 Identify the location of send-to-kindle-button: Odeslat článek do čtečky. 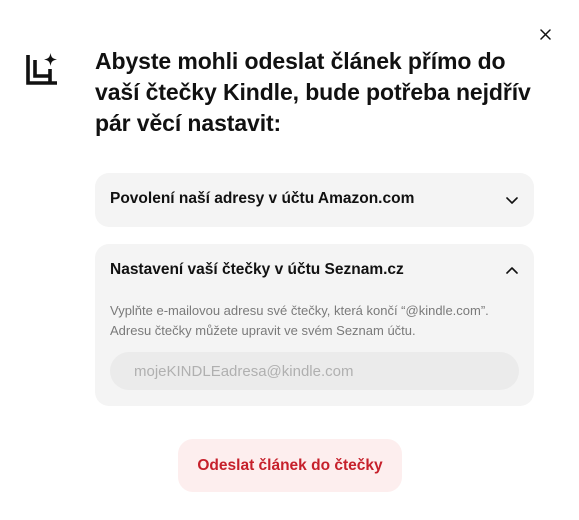
(290, 465).